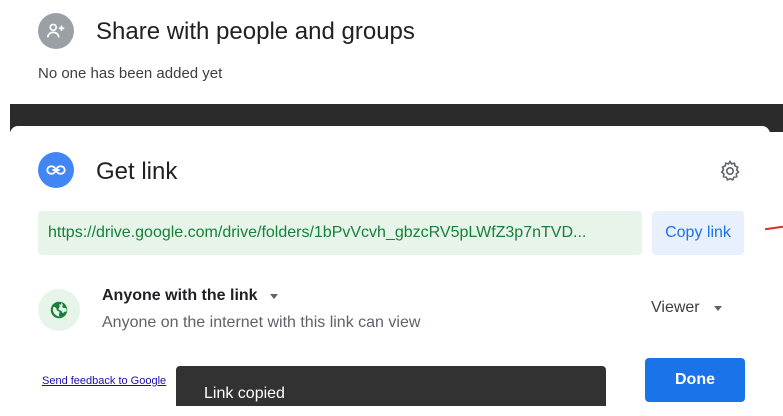  I want to click on globe-icon, so click(59, 310).